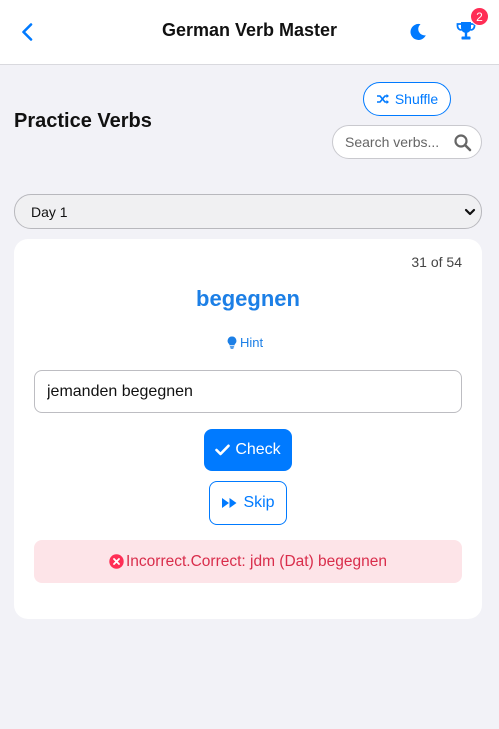 The height and width of the screenshot is (729, 499). I want to click on error-circle-icon, so click(116, 561).